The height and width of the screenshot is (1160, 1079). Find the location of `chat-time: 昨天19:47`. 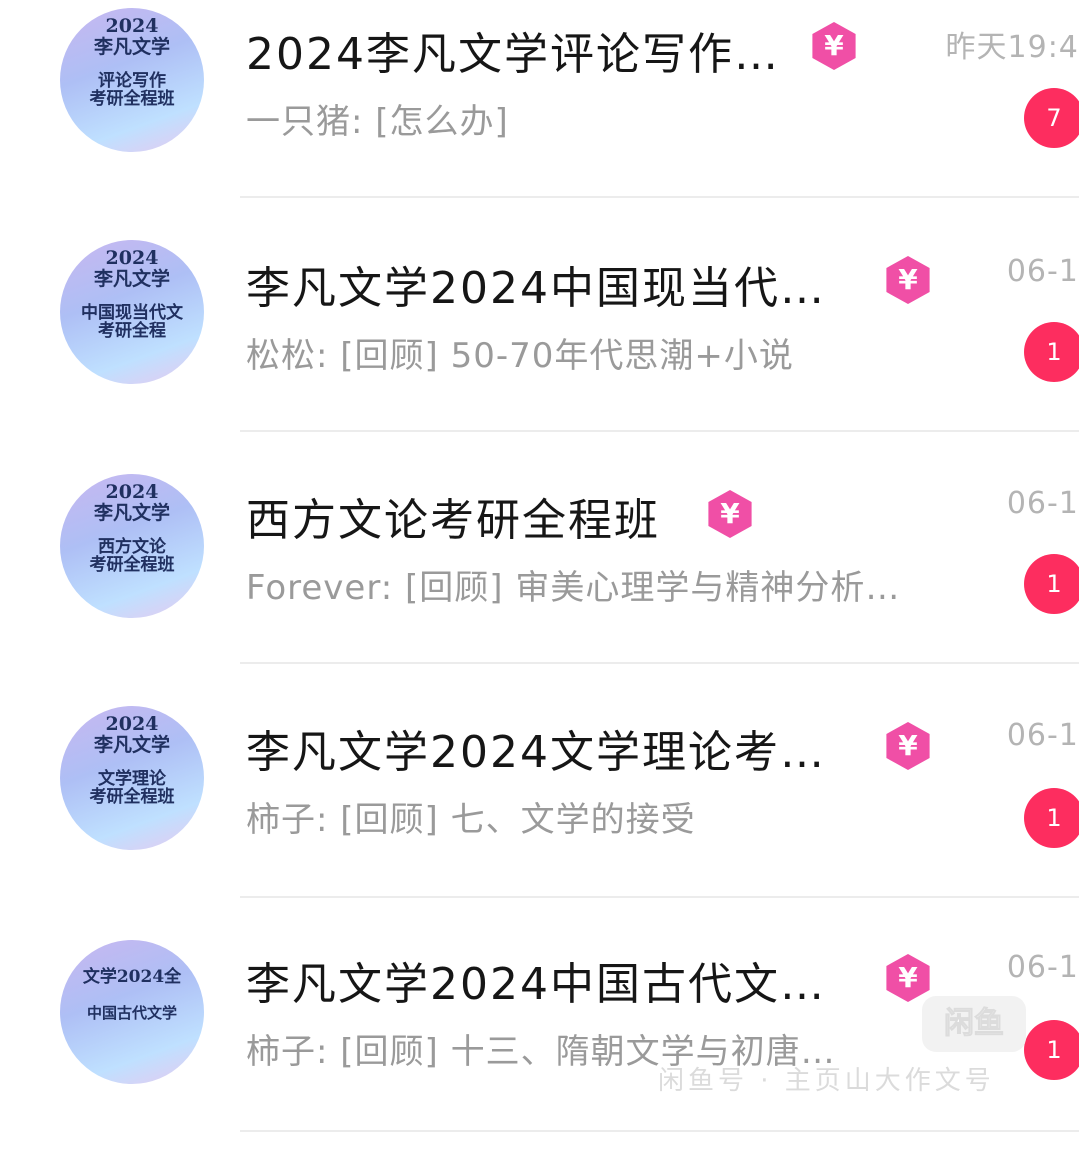

chat-time: 昨天19:47 is located at coordinates (1012, 47).